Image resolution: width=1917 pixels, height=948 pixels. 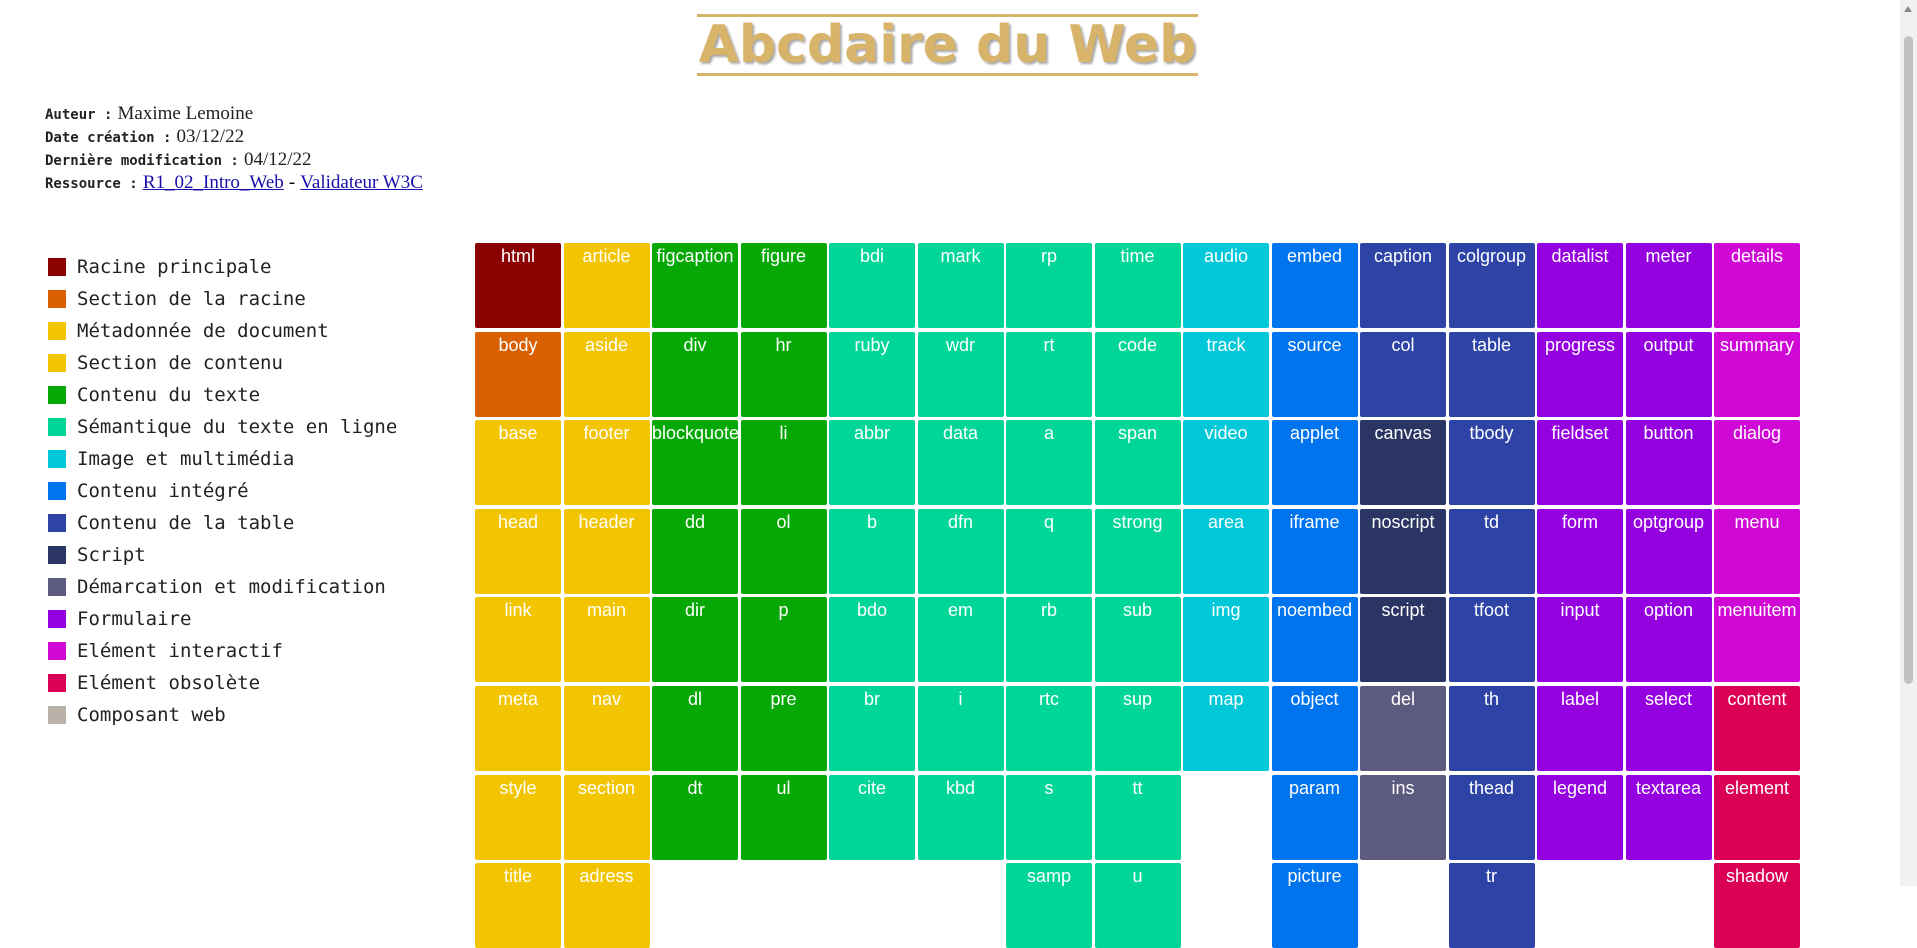 I want to click on element-tile-dialog: dialog, so click(x=1757, y=463).